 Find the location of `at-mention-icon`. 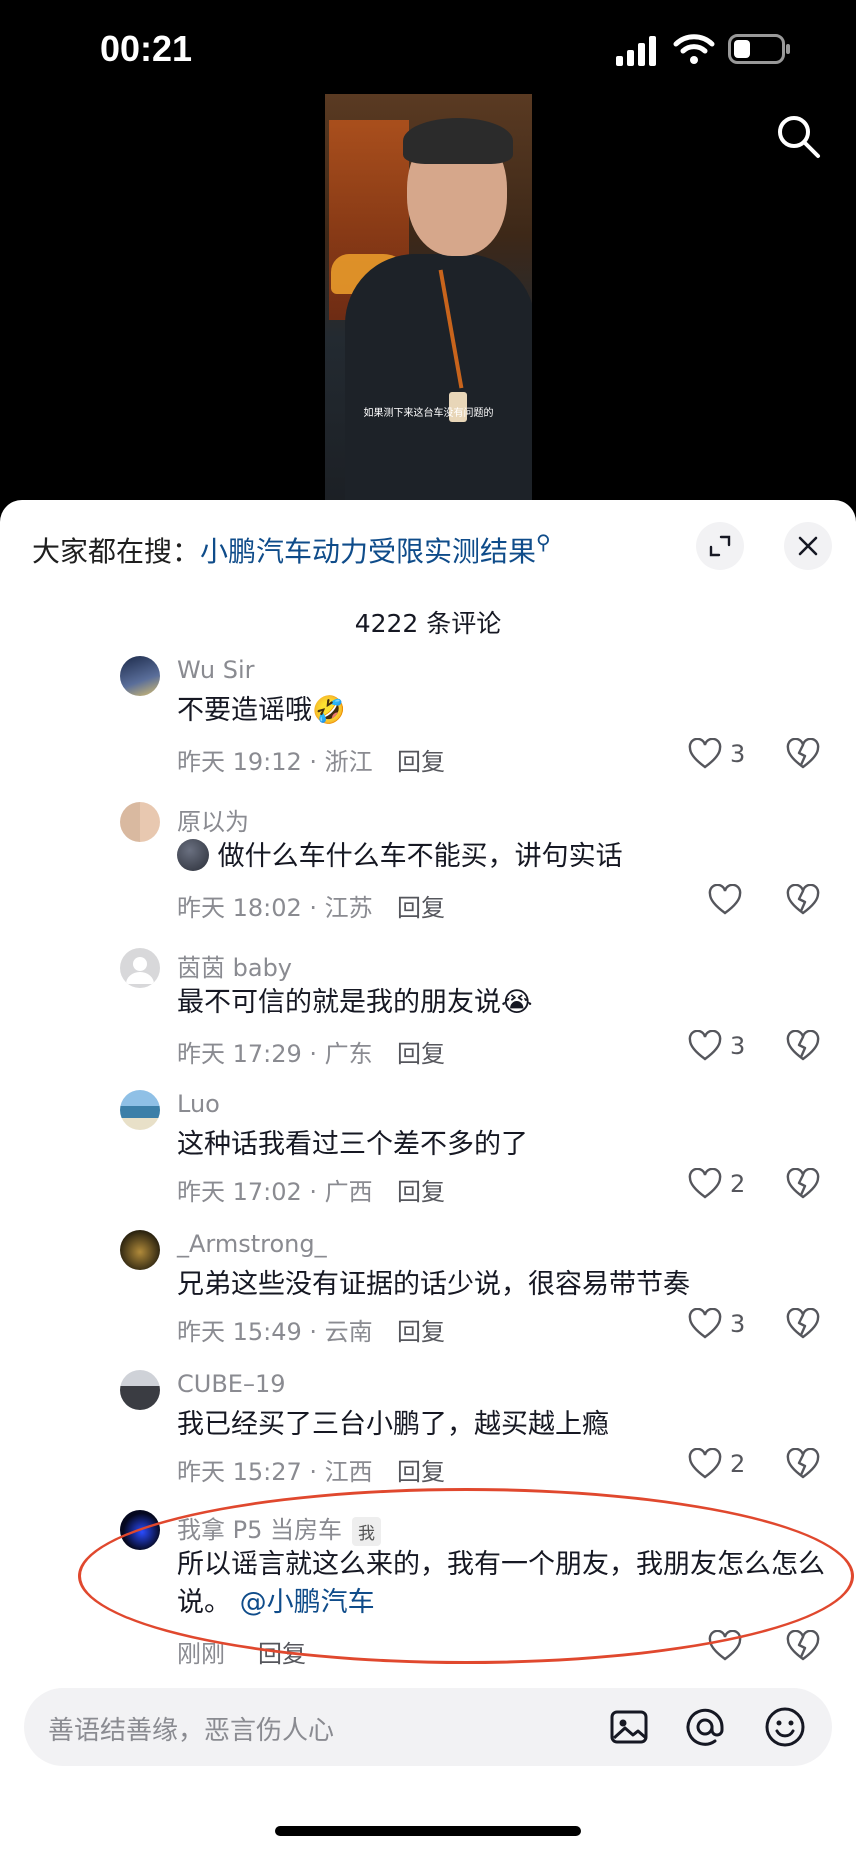

at-mention-icon is located at coordinates (705, 1727).